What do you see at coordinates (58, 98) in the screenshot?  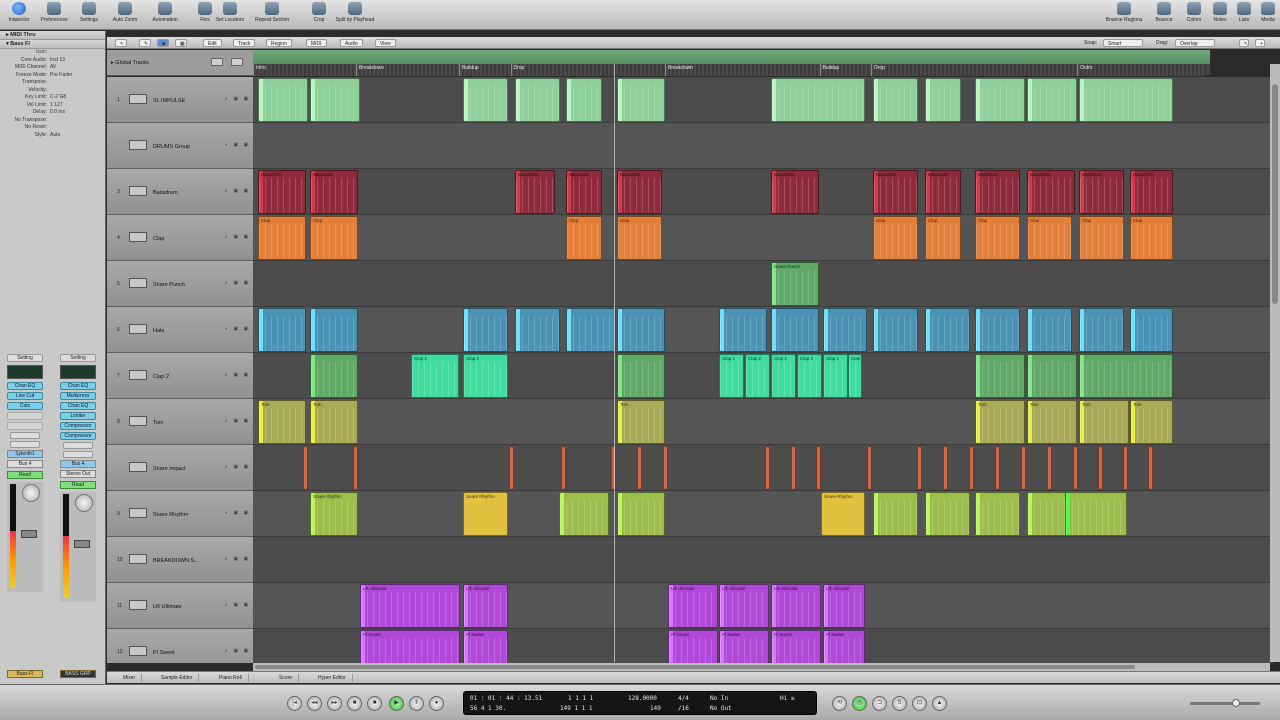 I see `inspector-param-value: C-2 G8` at bounding box center [58, 98].